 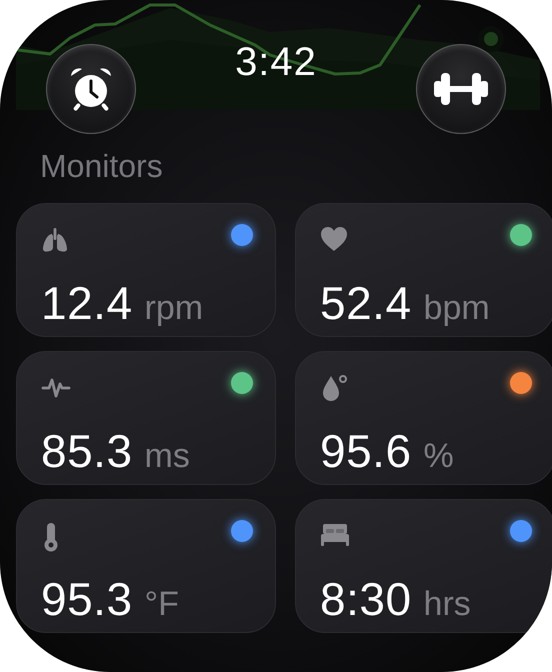 I want to click on reading-value: 12.4, so click(x=87, y=303).